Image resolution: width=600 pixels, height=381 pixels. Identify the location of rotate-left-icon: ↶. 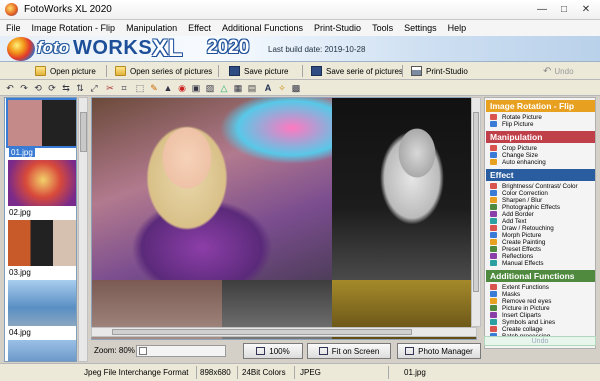
(10, 88).